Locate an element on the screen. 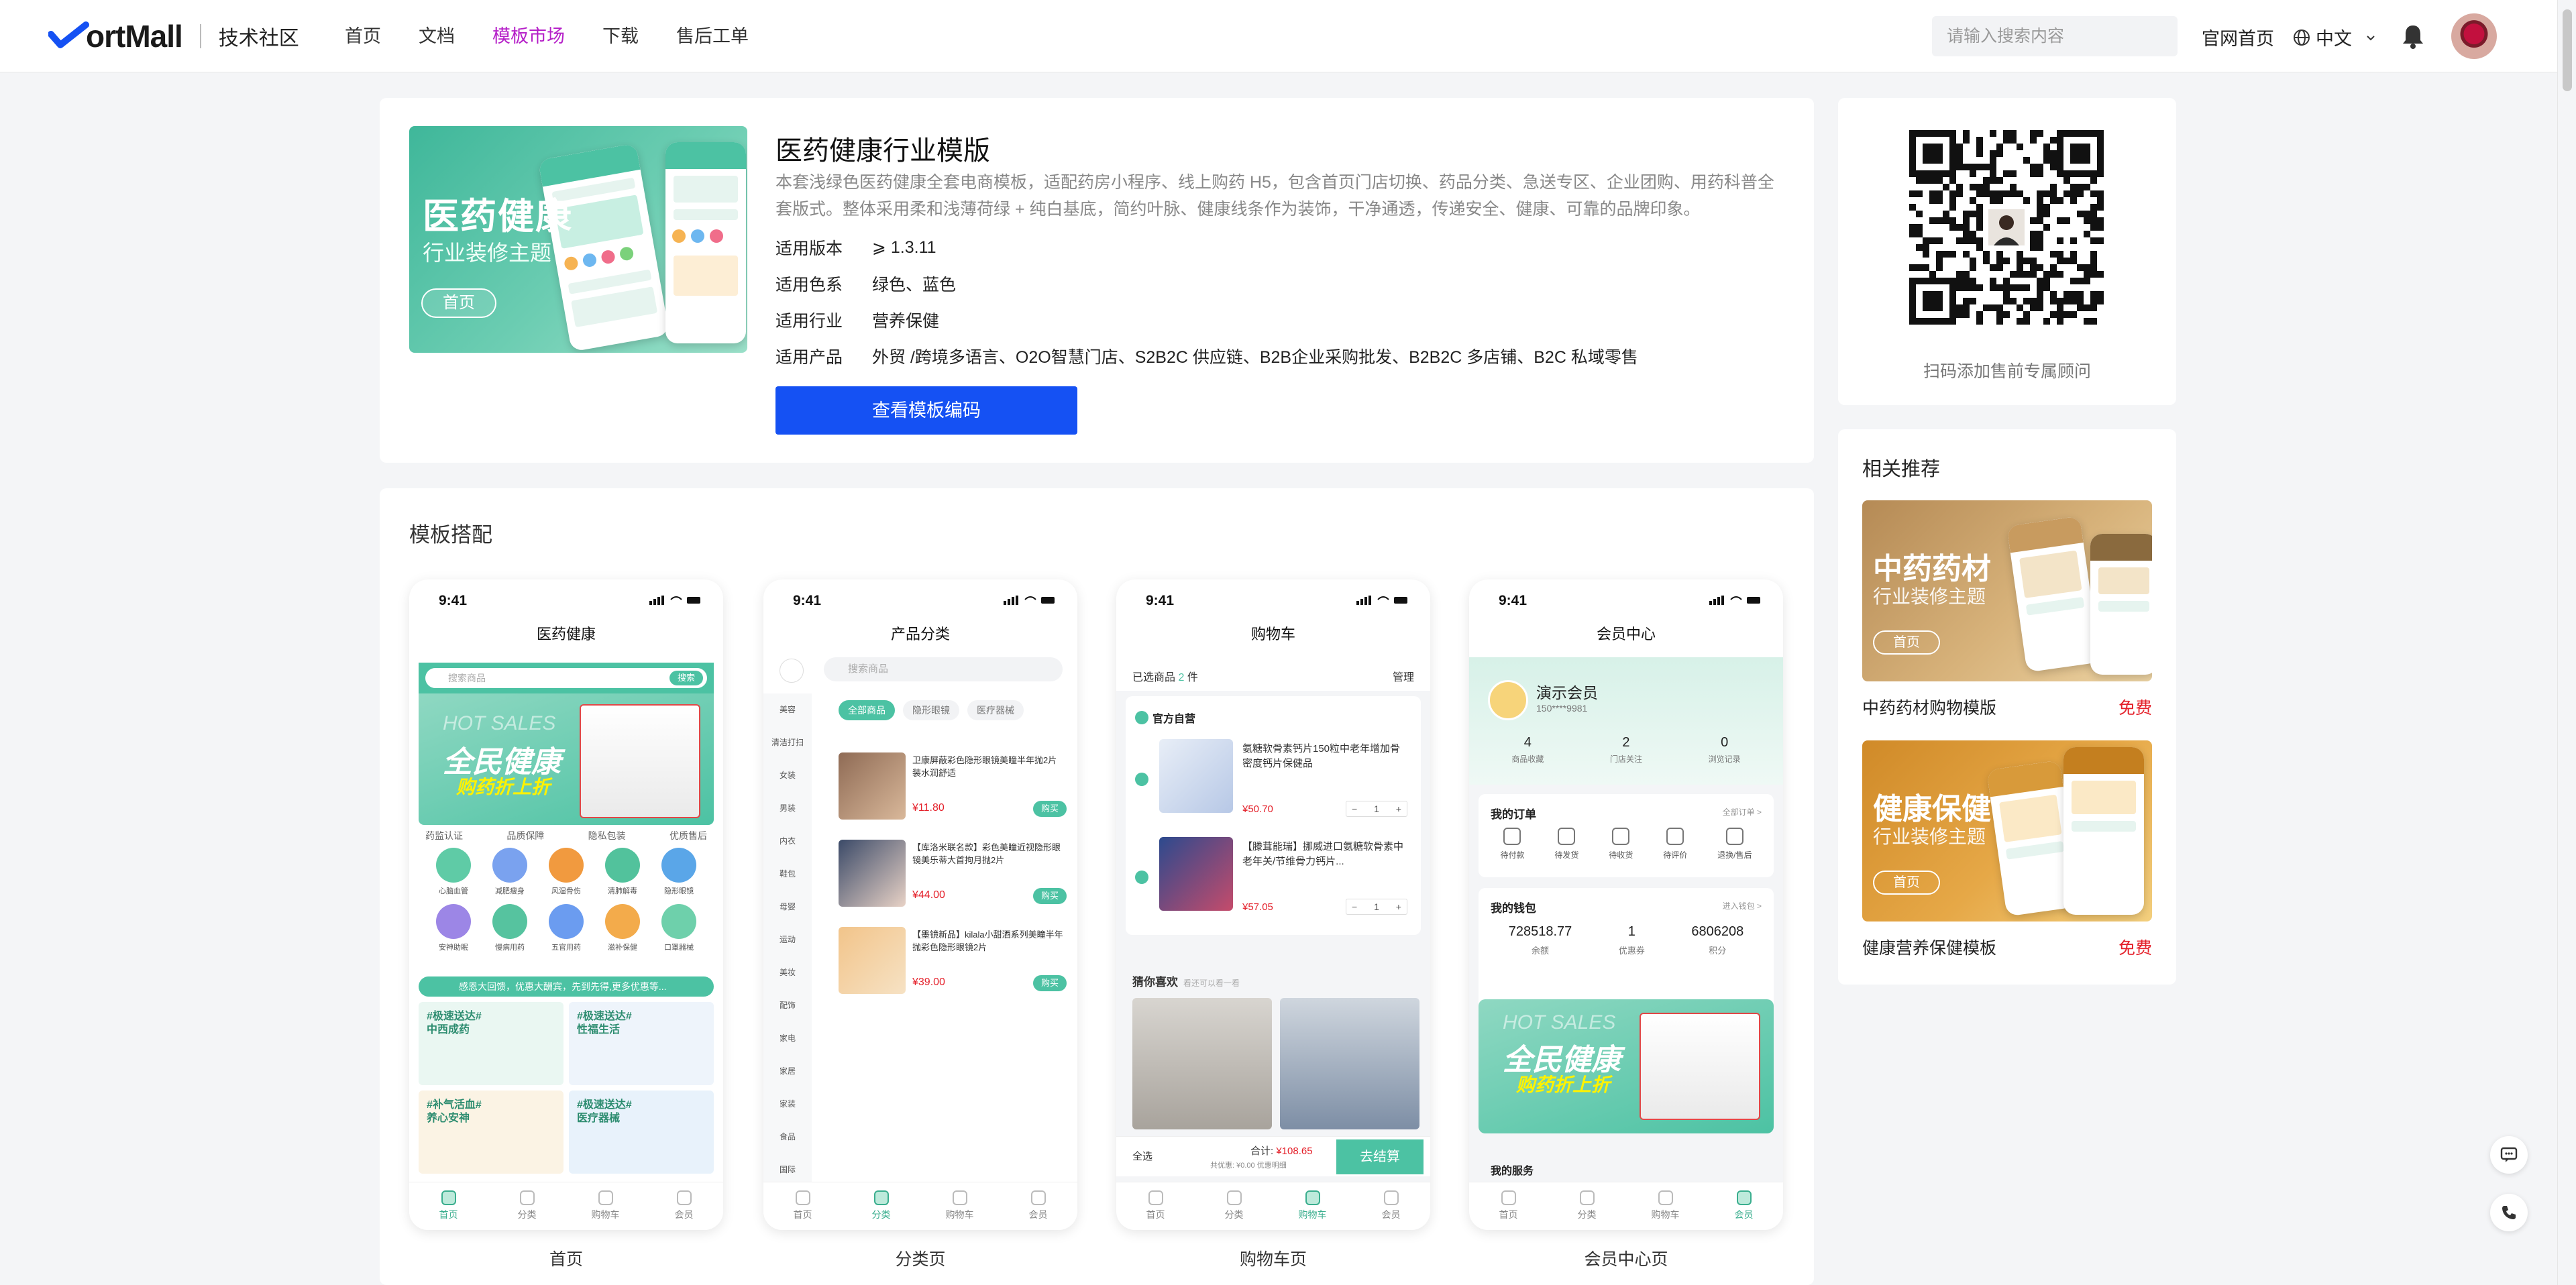 Image resolution: width=2576 pixels, height=1285 pixels. related-item-image: 中药药材 行业装修主题 首页 is located at coordinates (2007, 590).